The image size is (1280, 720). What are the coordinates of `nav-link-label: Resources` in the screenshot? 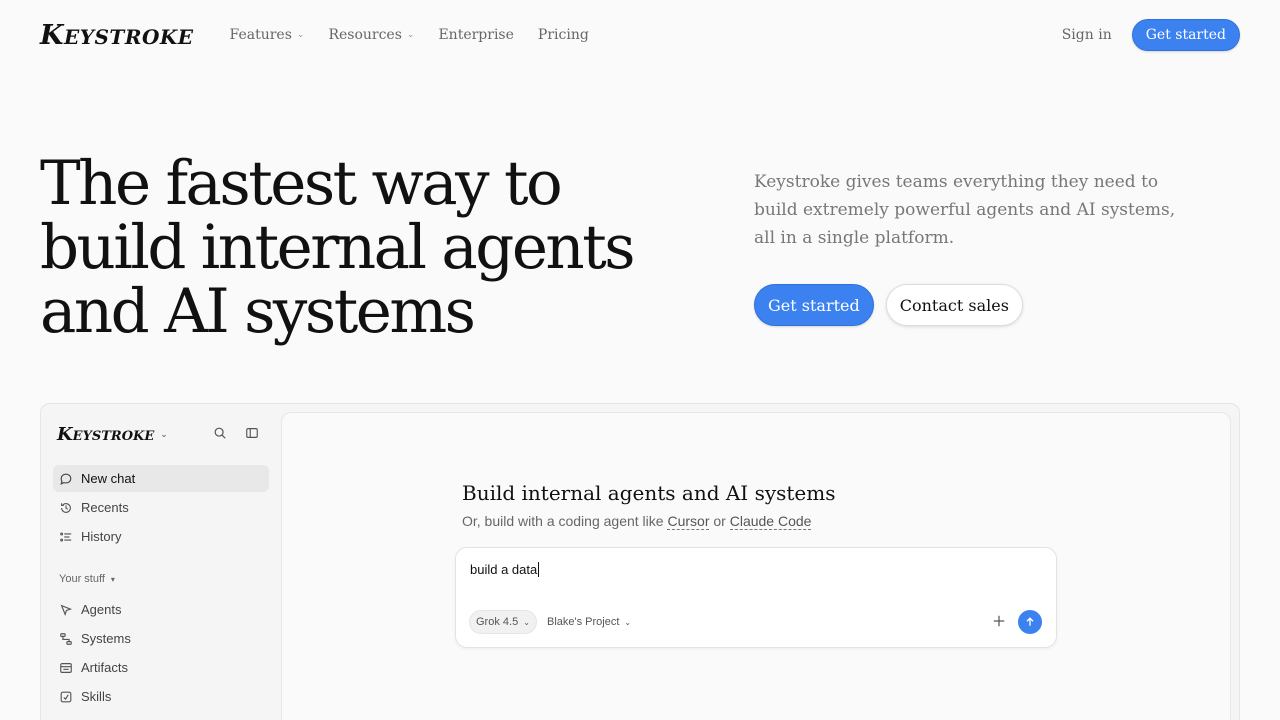 It's located at (365, 35).